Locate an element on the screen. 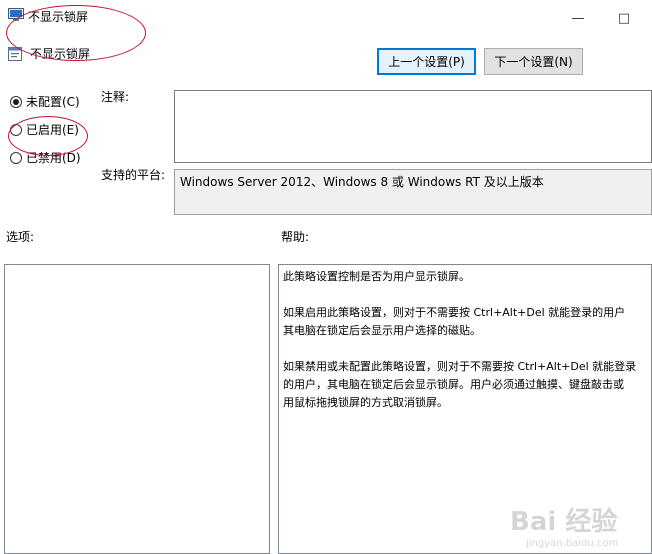 The width and height of the screenshot is (652, 554). help-paragraph: 此策略设置控制是否为用户显示锁屏。 is located at coordinates (465, 277).